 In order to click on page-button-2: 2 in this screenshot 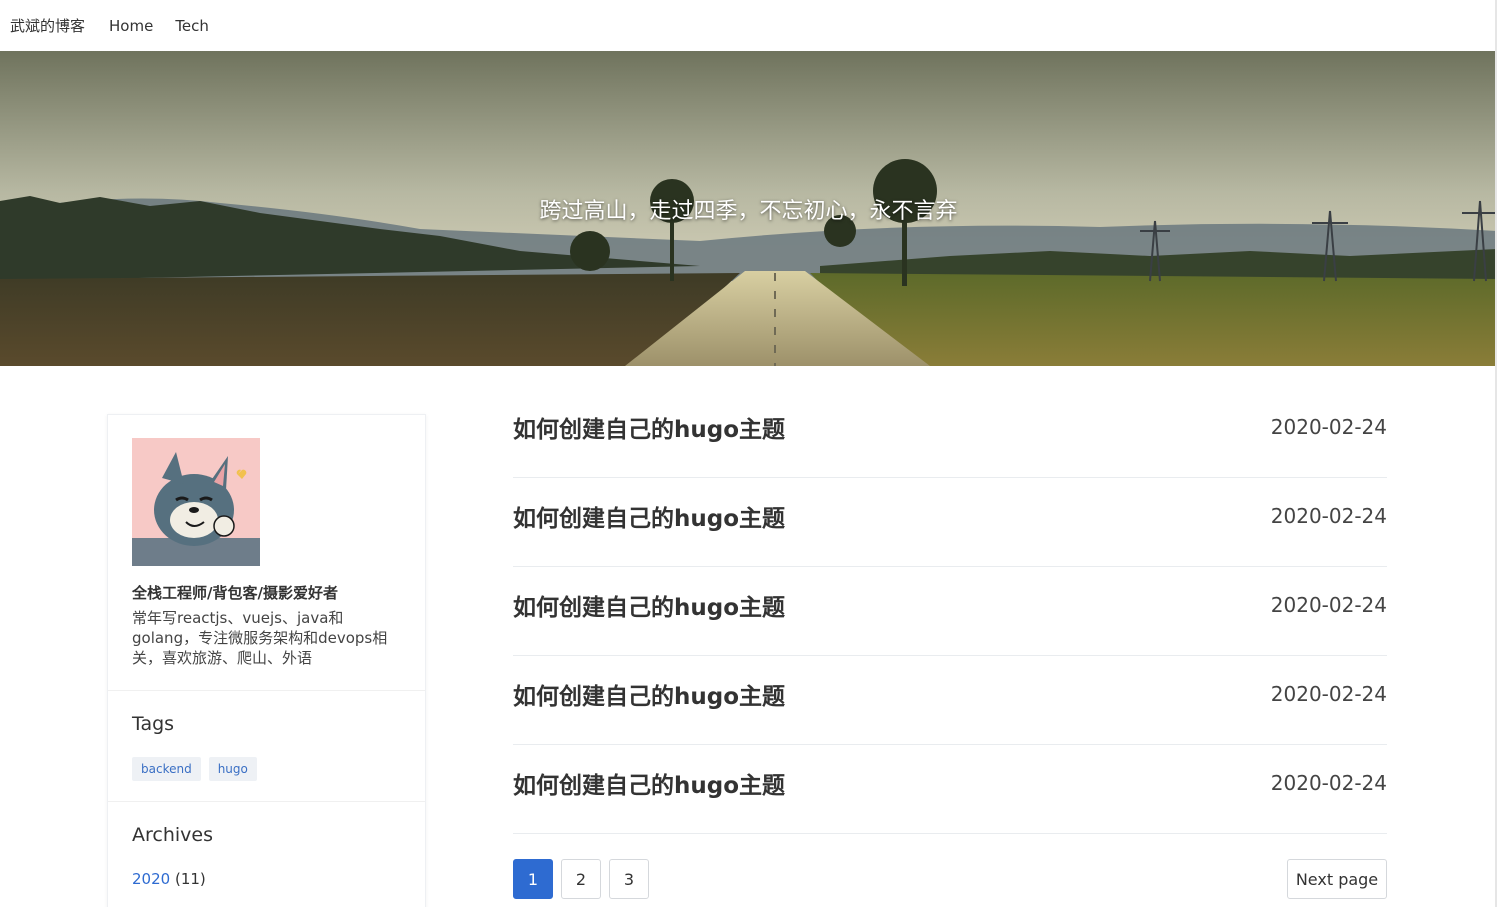, I will do `click(581, 879)`.